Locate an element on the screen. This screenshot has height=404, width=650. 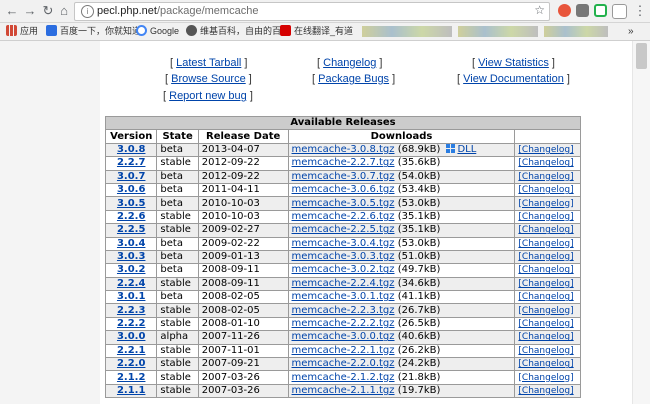
tarball-download-link: memcache-2.2.5.tgz is located at coordinates (343, 229).